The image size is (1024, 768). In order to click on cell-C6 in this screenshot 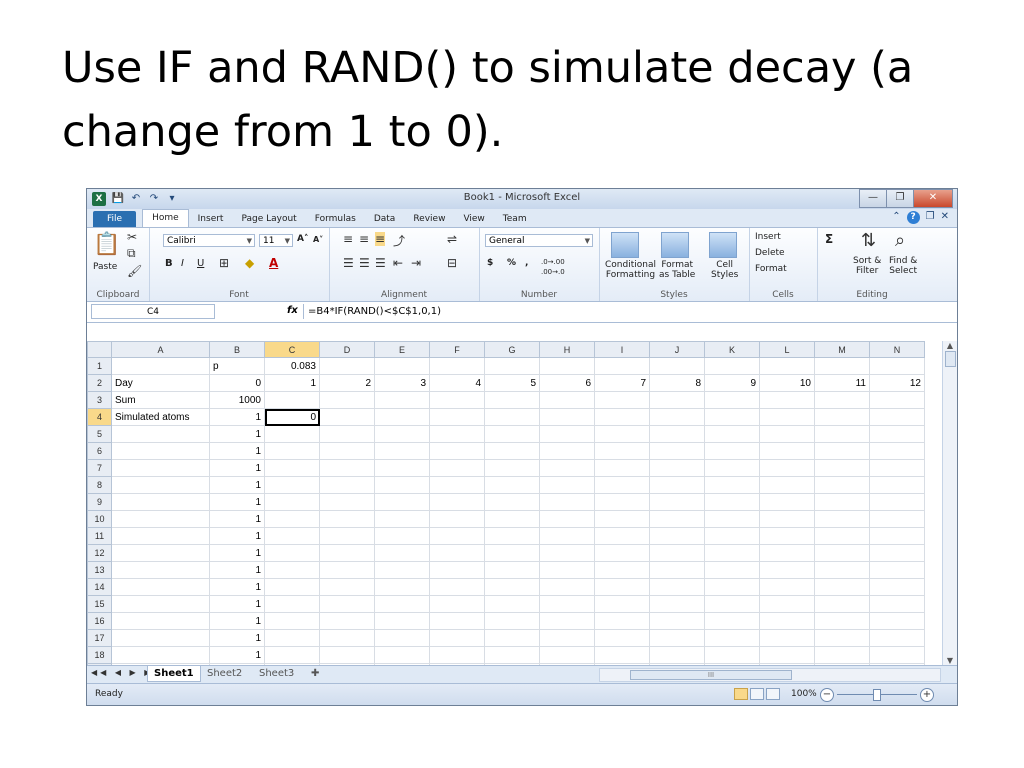, I will do `click(292, 451)`.